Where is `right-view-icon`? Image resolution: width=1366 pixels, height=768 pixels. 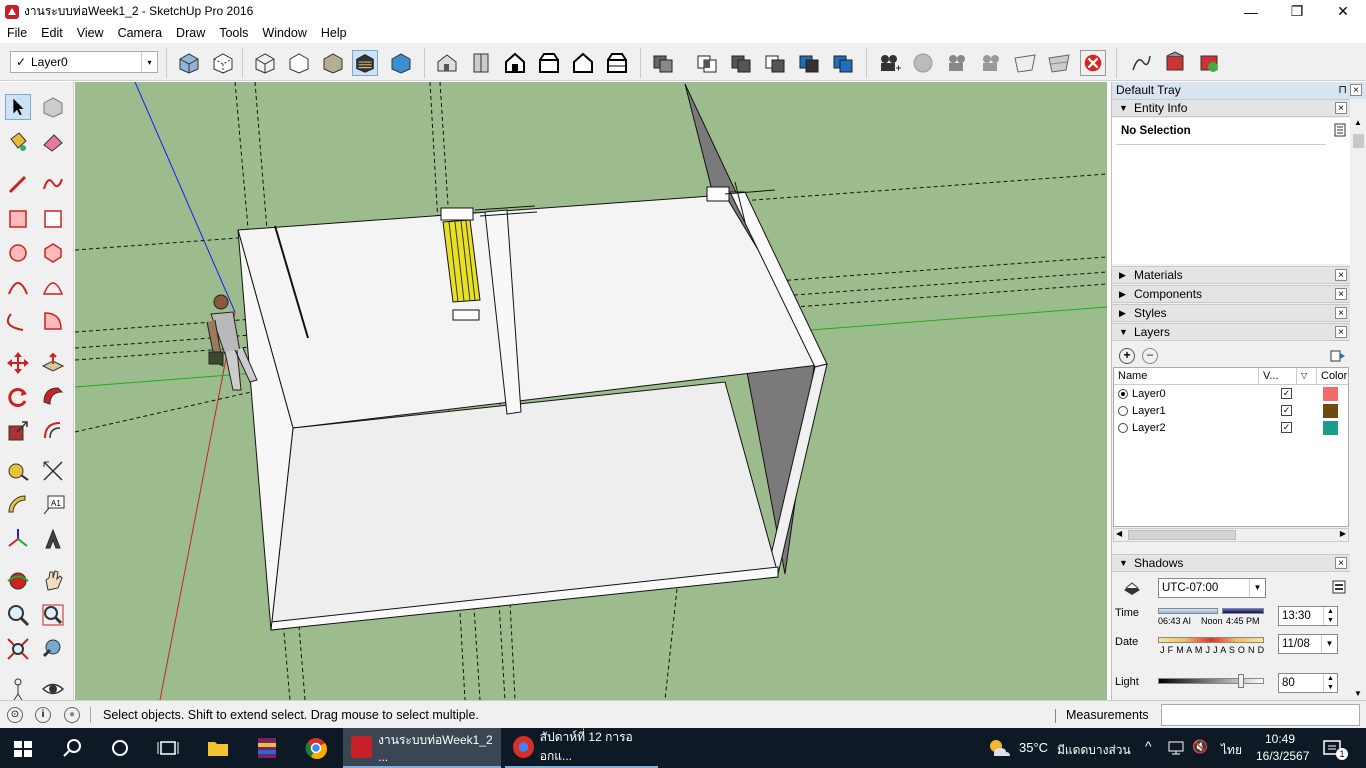
right-view-icon is located at coordinates (549, 63).